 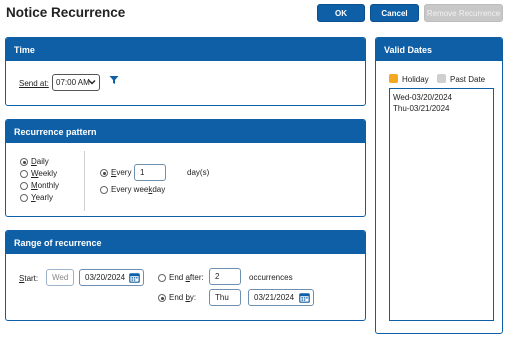 What do you see at coordinates (29, 278) in the screenshot?
I see `start-label: Start:` at bounding box center [29, 278].